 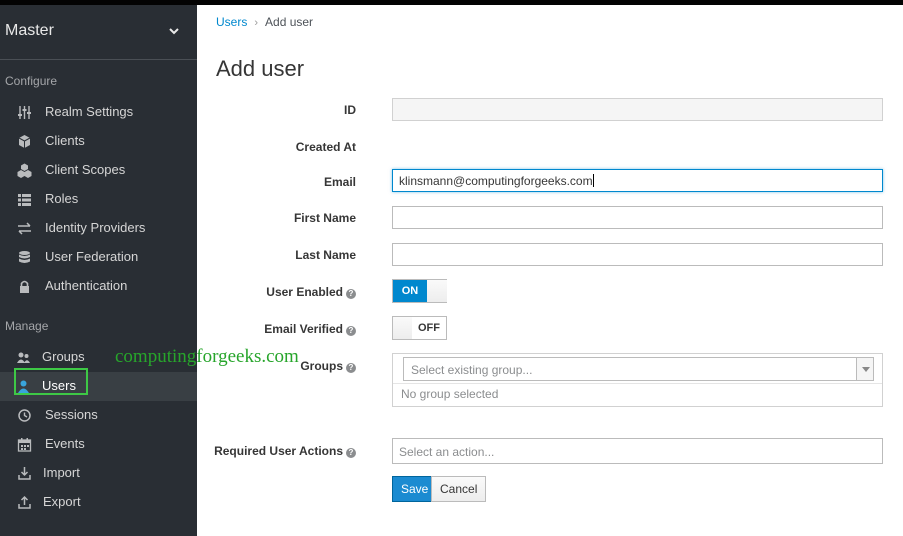 I want to click on first-name-label: First Name, so click(x=324, y=218).